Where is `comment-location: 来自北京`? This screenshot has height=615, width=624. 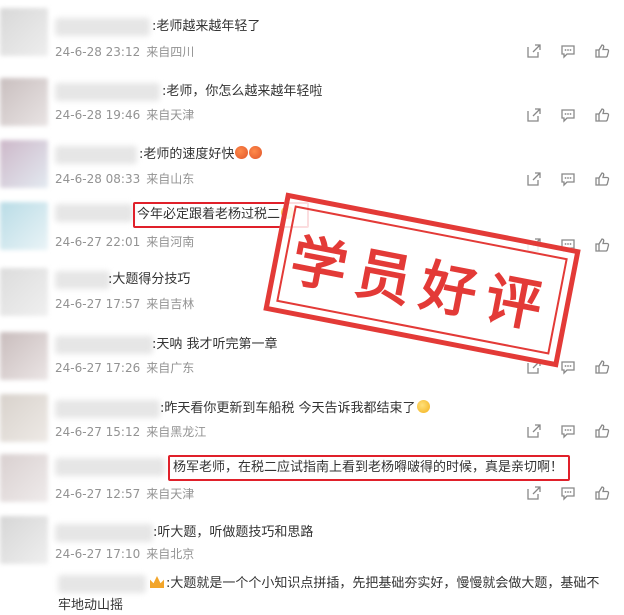 comment-location: 来自北京 is located at coordinates (170, 554).